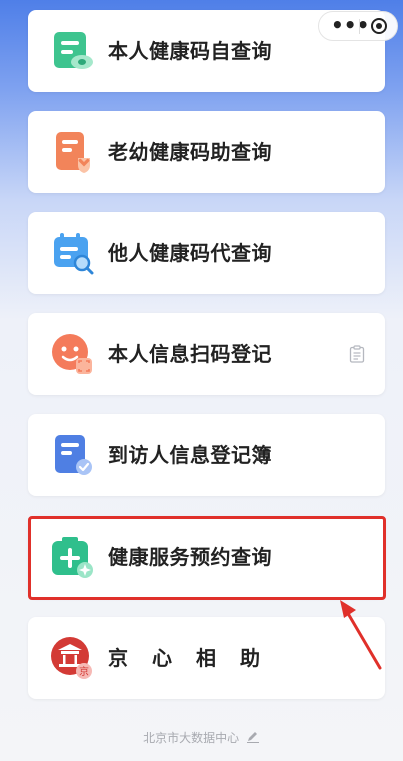 The height and width of the screenshot is (761, 403). I want to click on menu-item-label: 他人健康码代查询, so click(190, 253).